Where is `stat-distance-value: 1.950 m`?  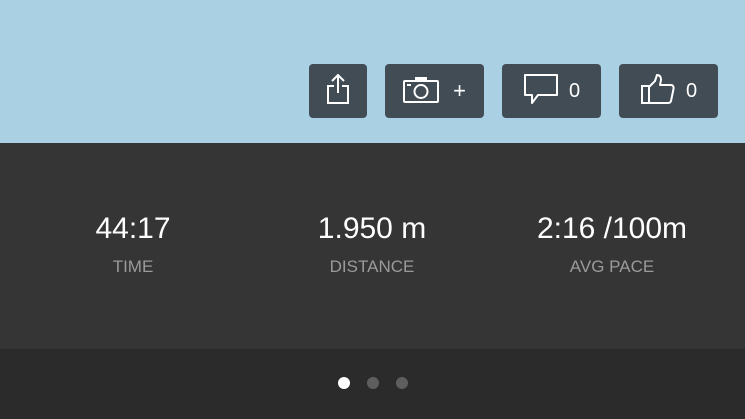
stat-distance-value: 1.950 m is located at coordinates (372, 228).